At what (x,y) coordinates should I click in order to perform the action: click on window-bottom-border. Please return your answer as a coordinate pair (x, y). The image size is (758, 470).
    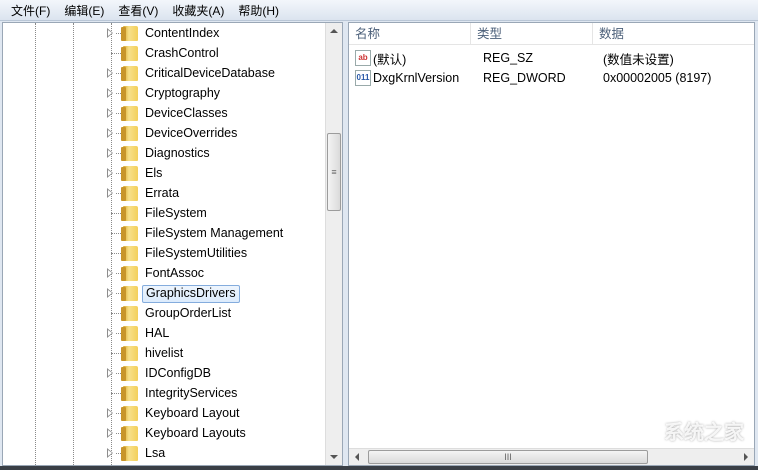
    Looking at the image, I should click on (379, 468).